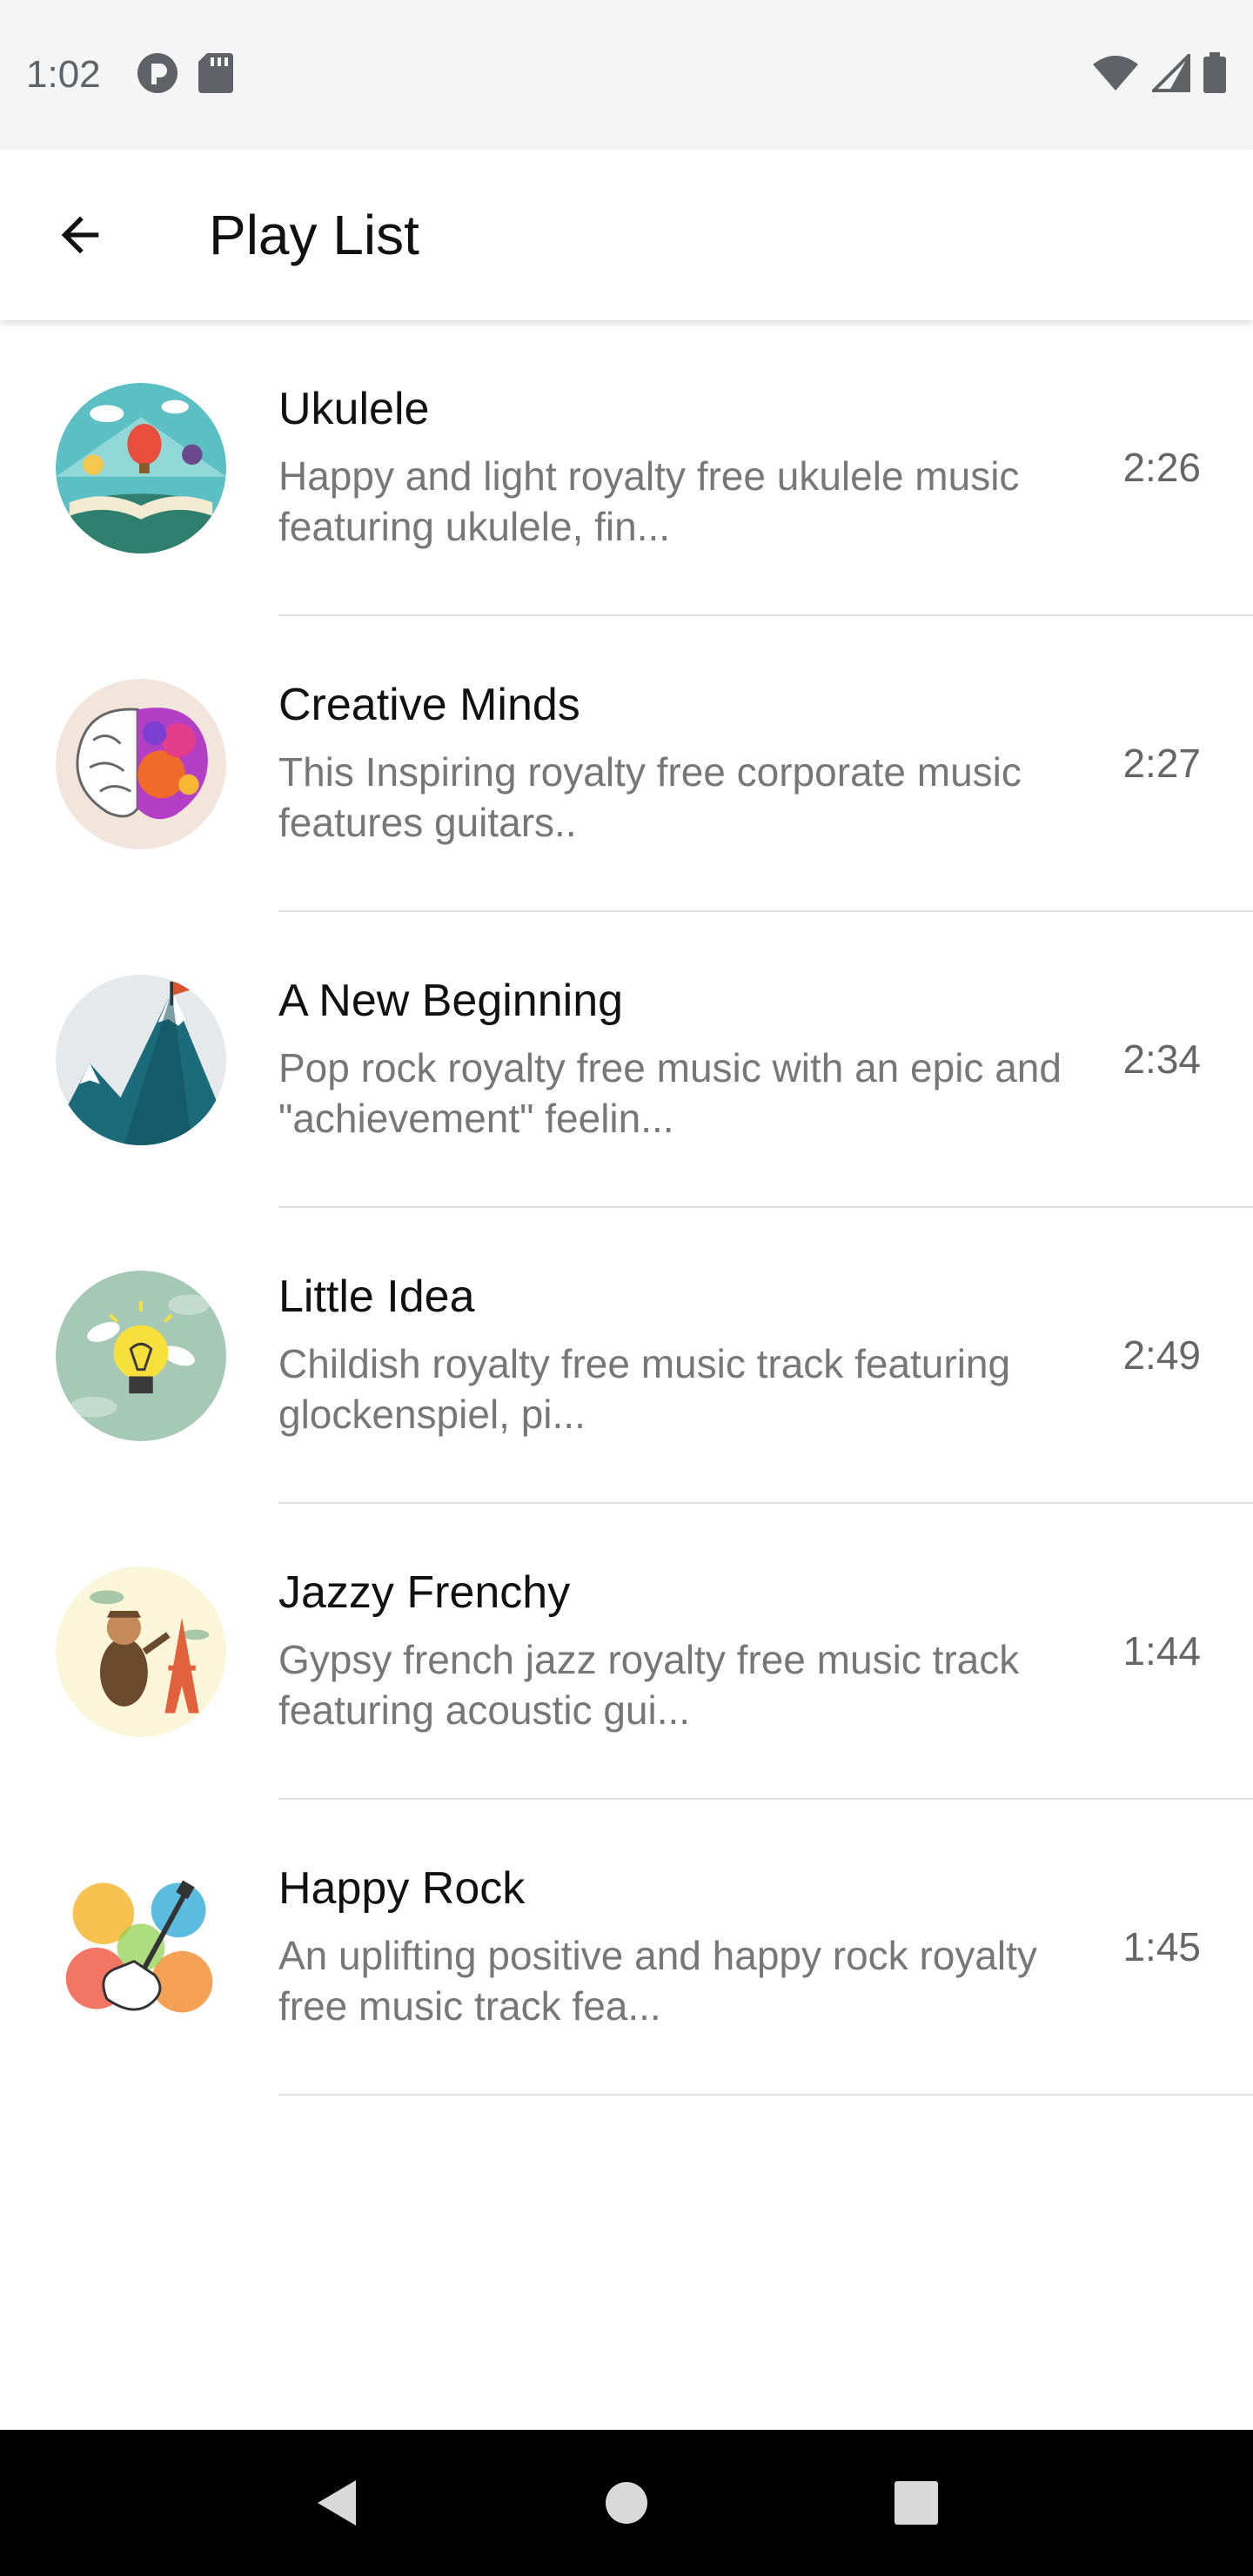 Image resolution: width=1253 pixels, height=2576 pixels. Describe the element at coordinates (1161, 764) in the screenshot. I see `track-duration: 2:27` at that location.